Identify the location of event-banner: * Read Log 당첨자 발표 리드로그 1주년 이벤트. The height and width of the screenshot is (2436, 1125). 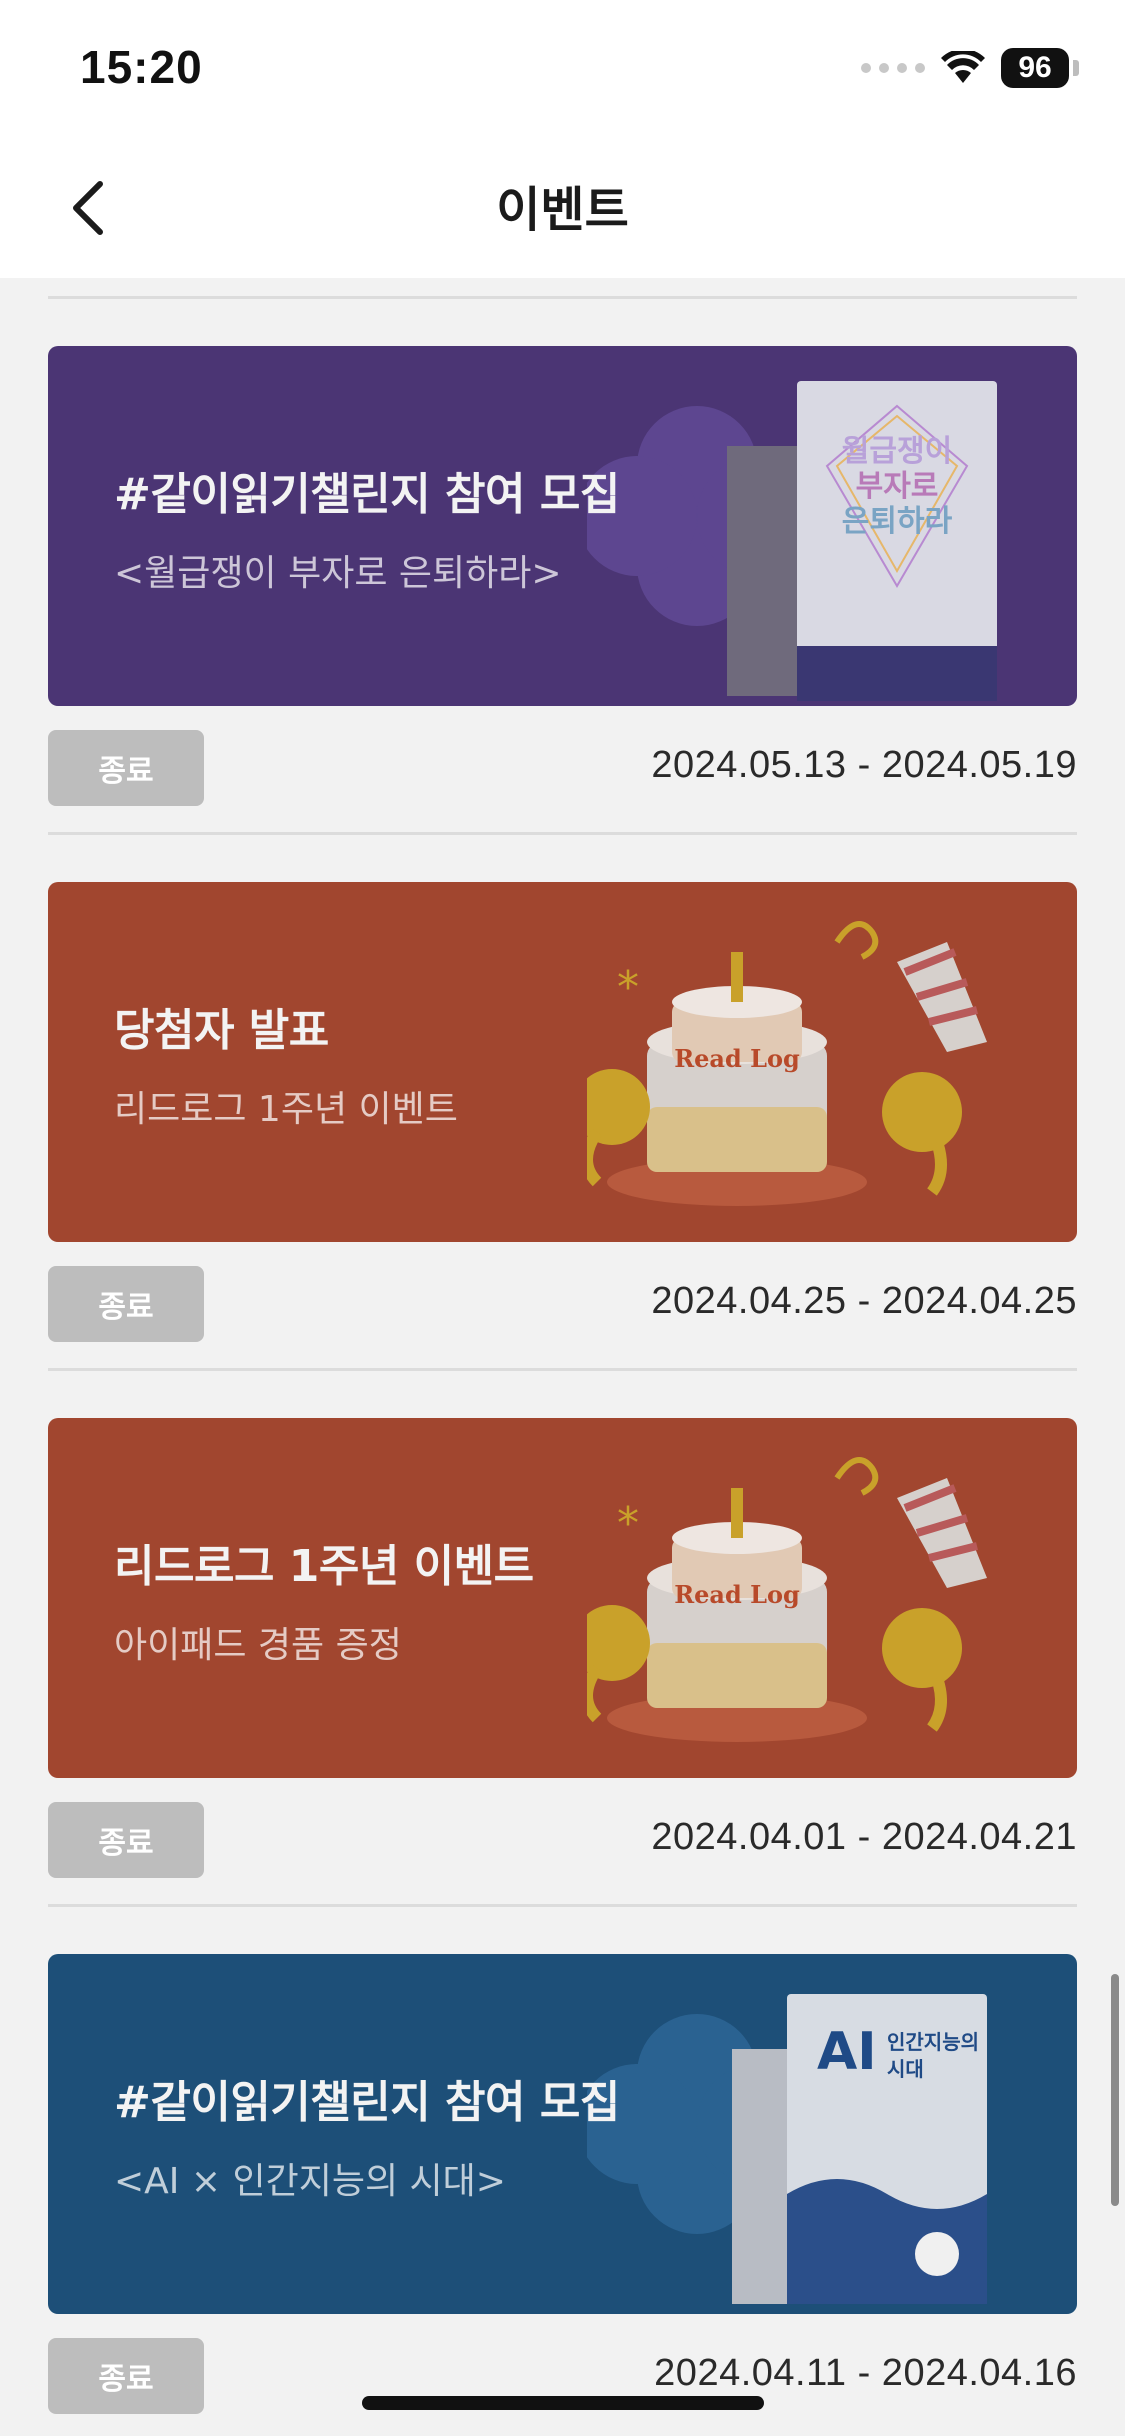
(562, 1062).